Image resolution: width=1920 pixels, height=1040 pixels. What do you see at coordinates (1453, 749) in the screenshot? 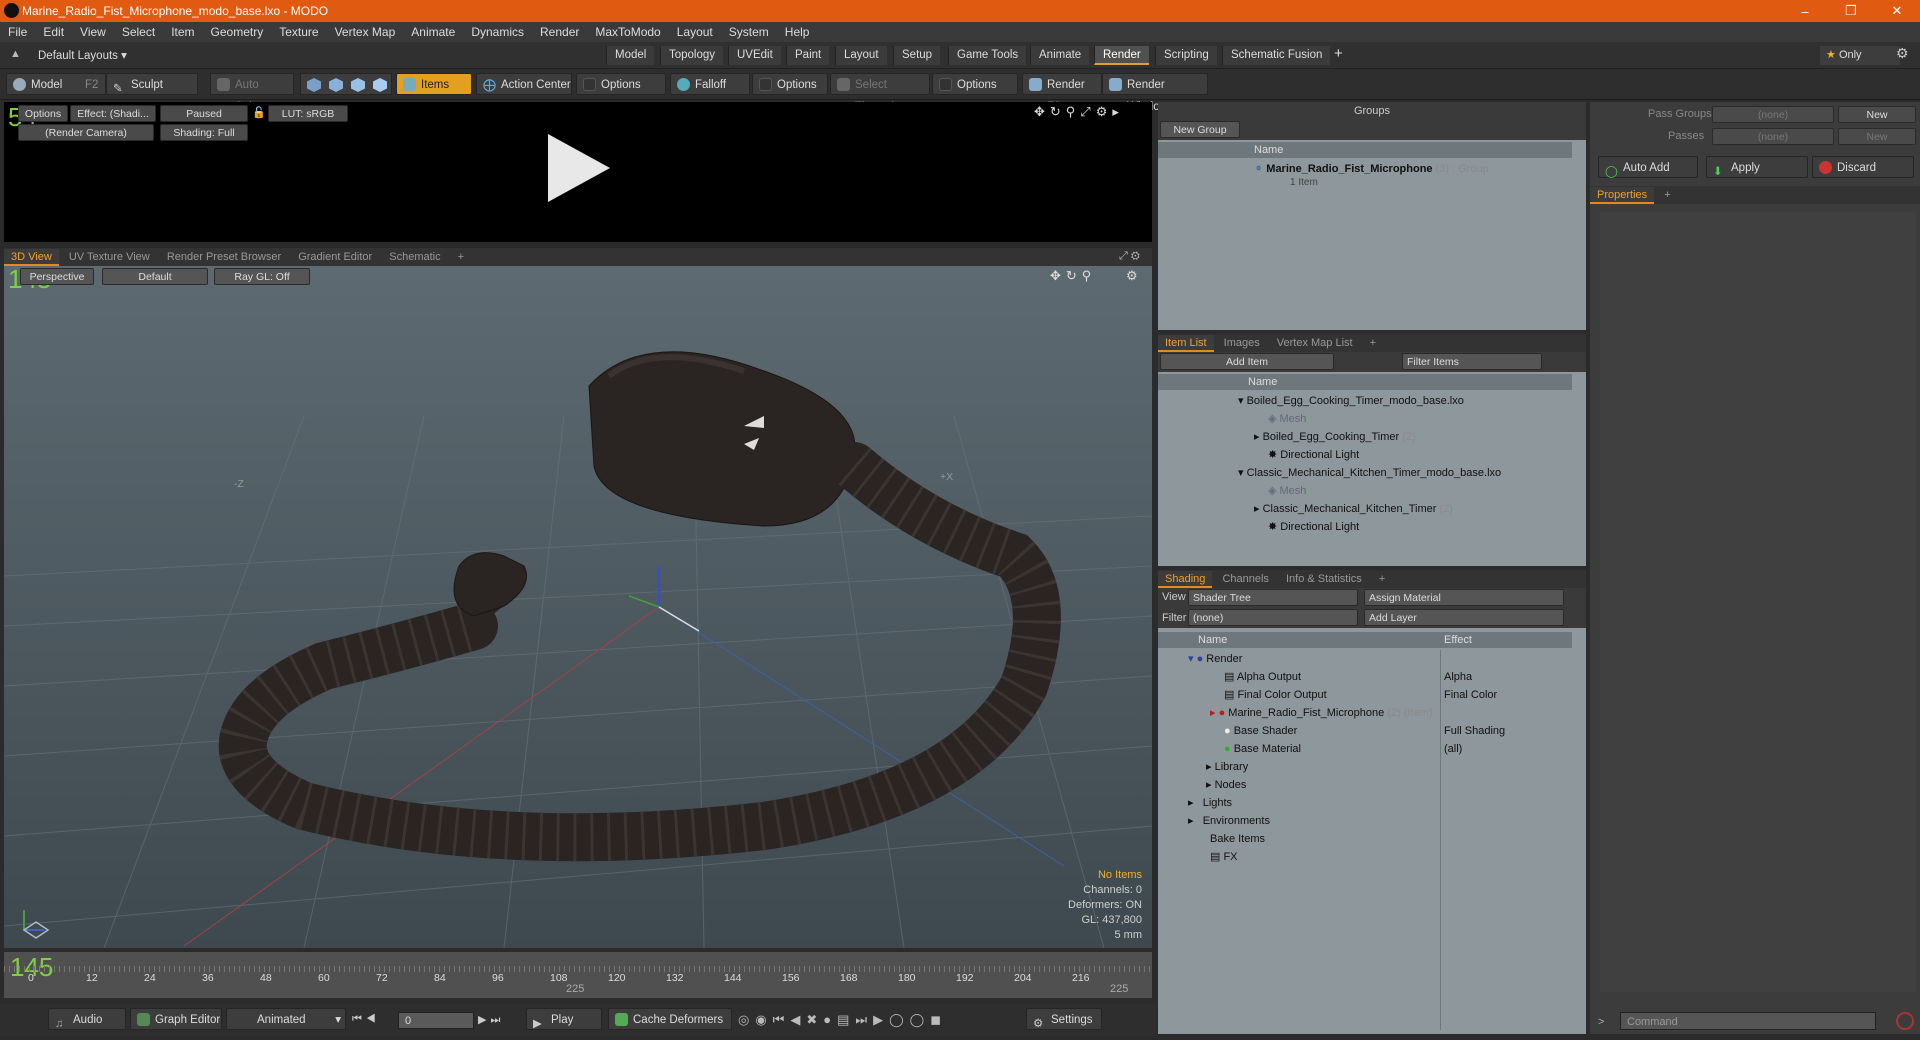
I see `effect-all: (all)` at bounding box center [1453, 749].